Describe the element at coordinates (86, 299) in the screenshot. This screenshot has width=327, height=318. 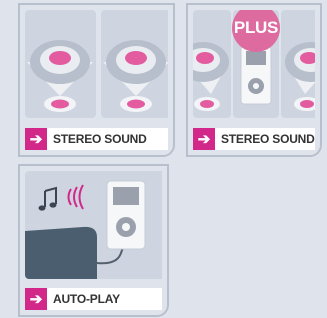
I see `caption-label: AUTO-PLAY` at that location.